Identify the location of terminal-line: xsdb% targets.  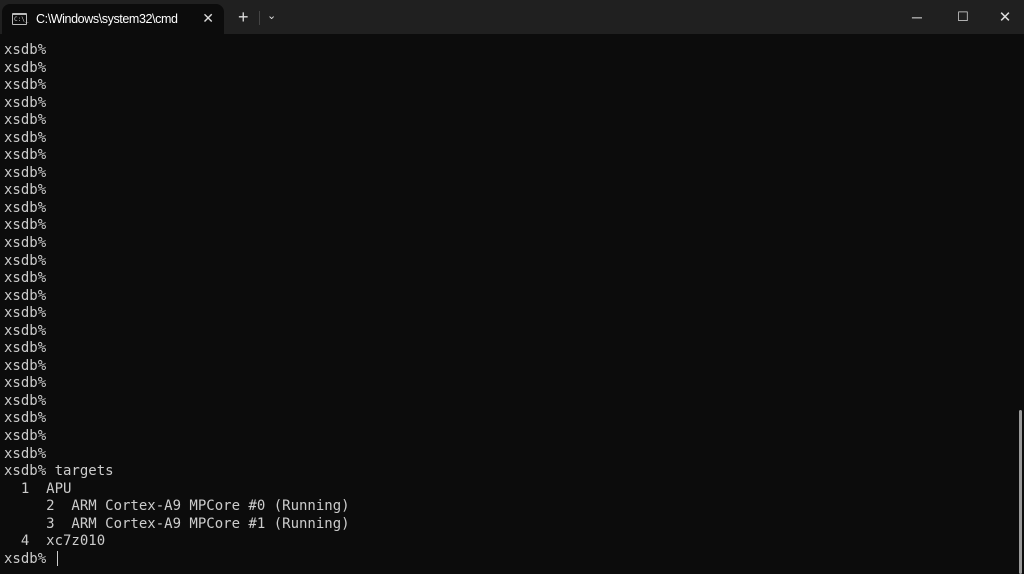
(59, 471).